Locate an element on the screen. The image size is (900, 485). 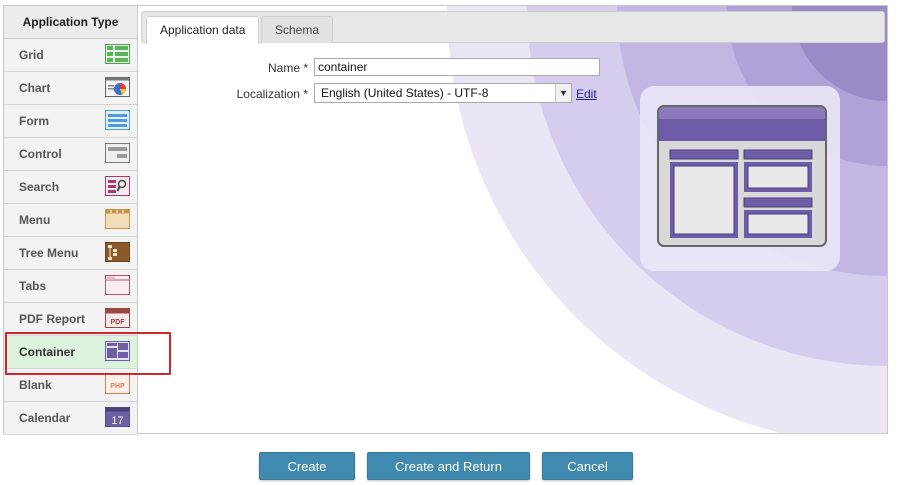
sidebar-item-container: Container is located at coordinates (70, 352).